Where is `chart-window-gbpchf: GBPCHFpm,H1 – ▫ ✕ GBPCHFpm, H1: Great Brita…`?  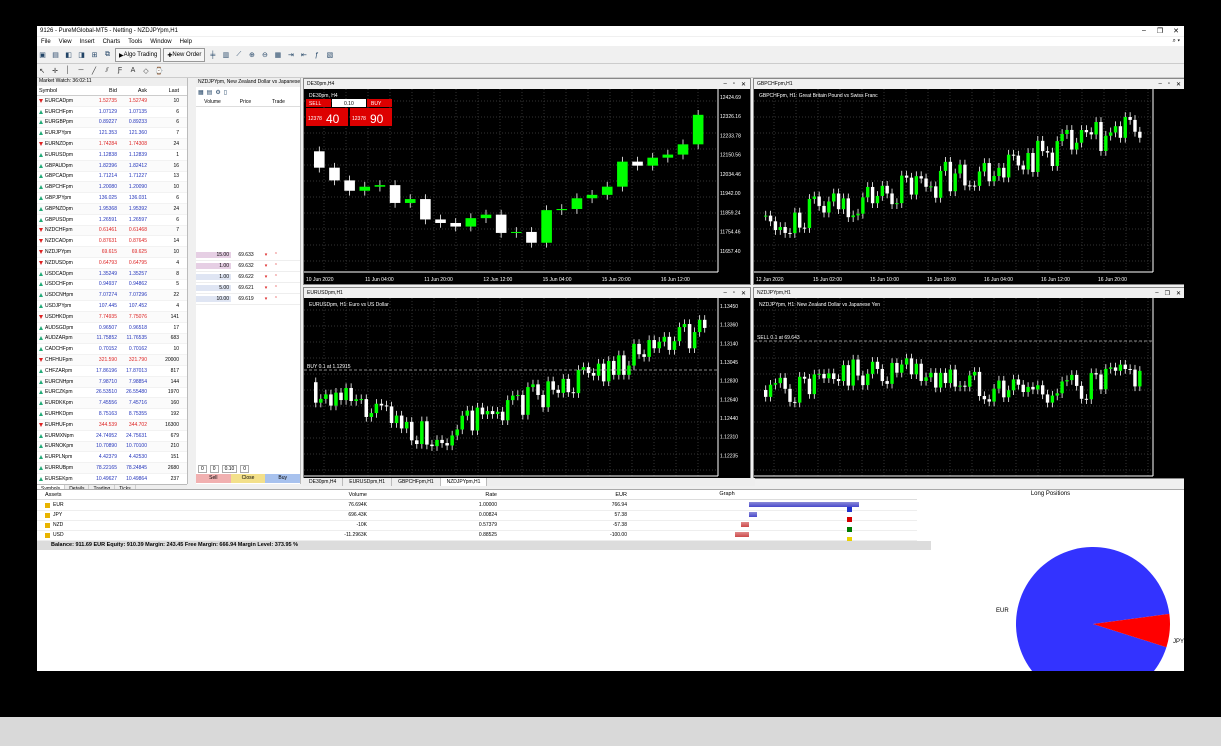 chart-window-gbpchf: GBPCHFpm,H1 – ▫ ✕ GBPCHFpm, H1: Great Brita… is located at coordinates (968, 181).